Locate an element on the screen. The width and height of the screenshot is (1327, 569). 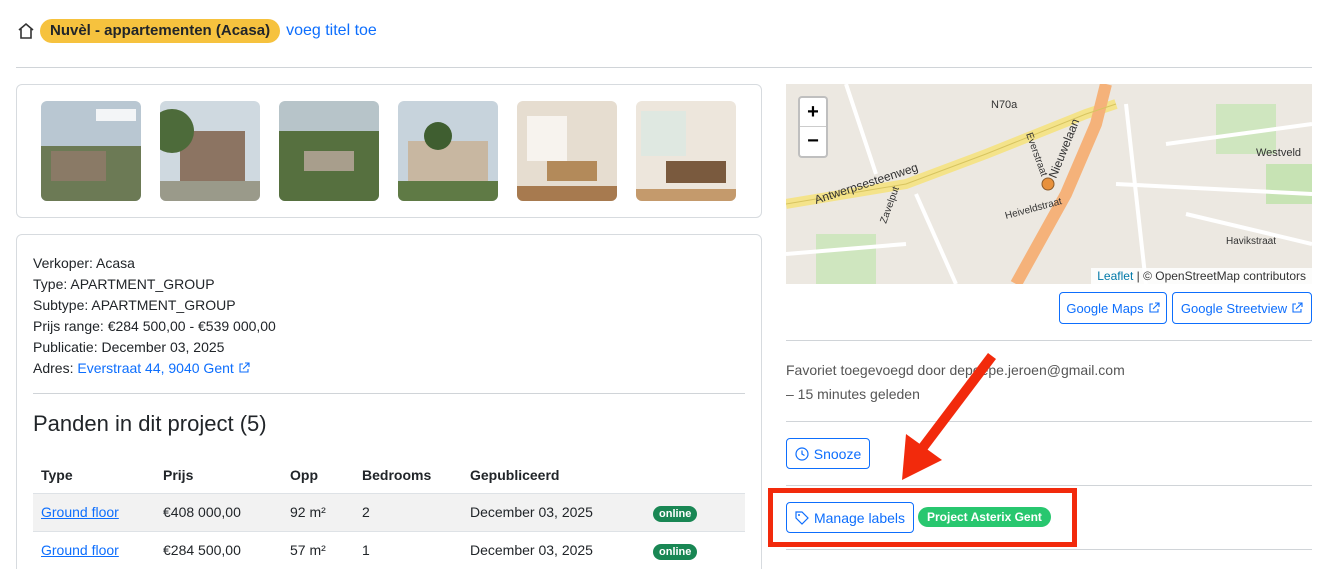
subtype-text: Subtype: APARTMENT_GROUP is located at coordinates (134, 305).